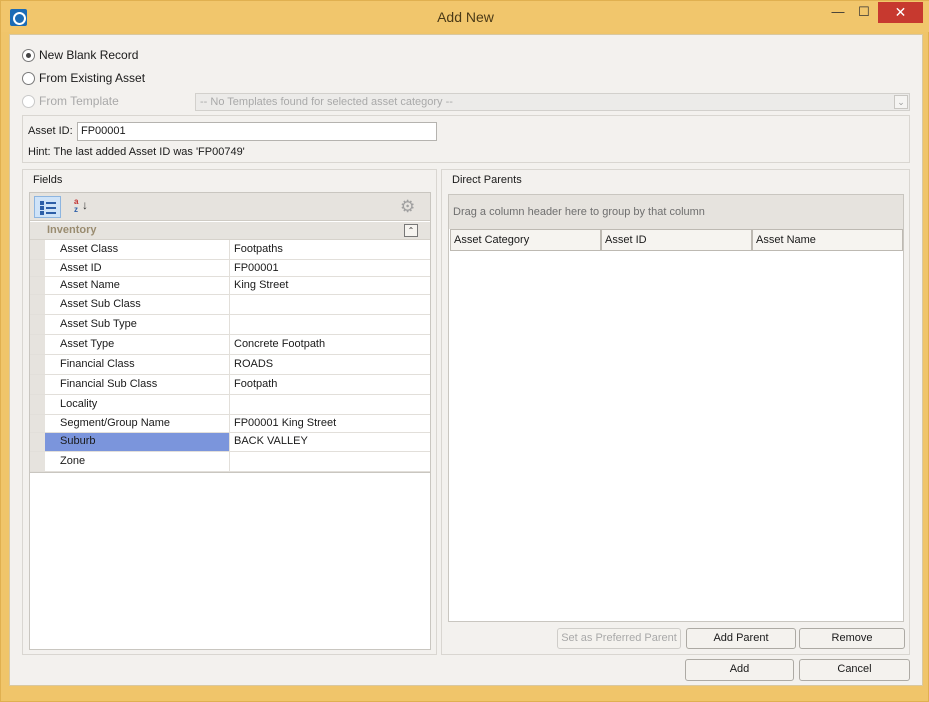 The height and width of the screenshot is (702, 929). I want to click on column-header-asset-category: Asset Category, so click(525, 240).